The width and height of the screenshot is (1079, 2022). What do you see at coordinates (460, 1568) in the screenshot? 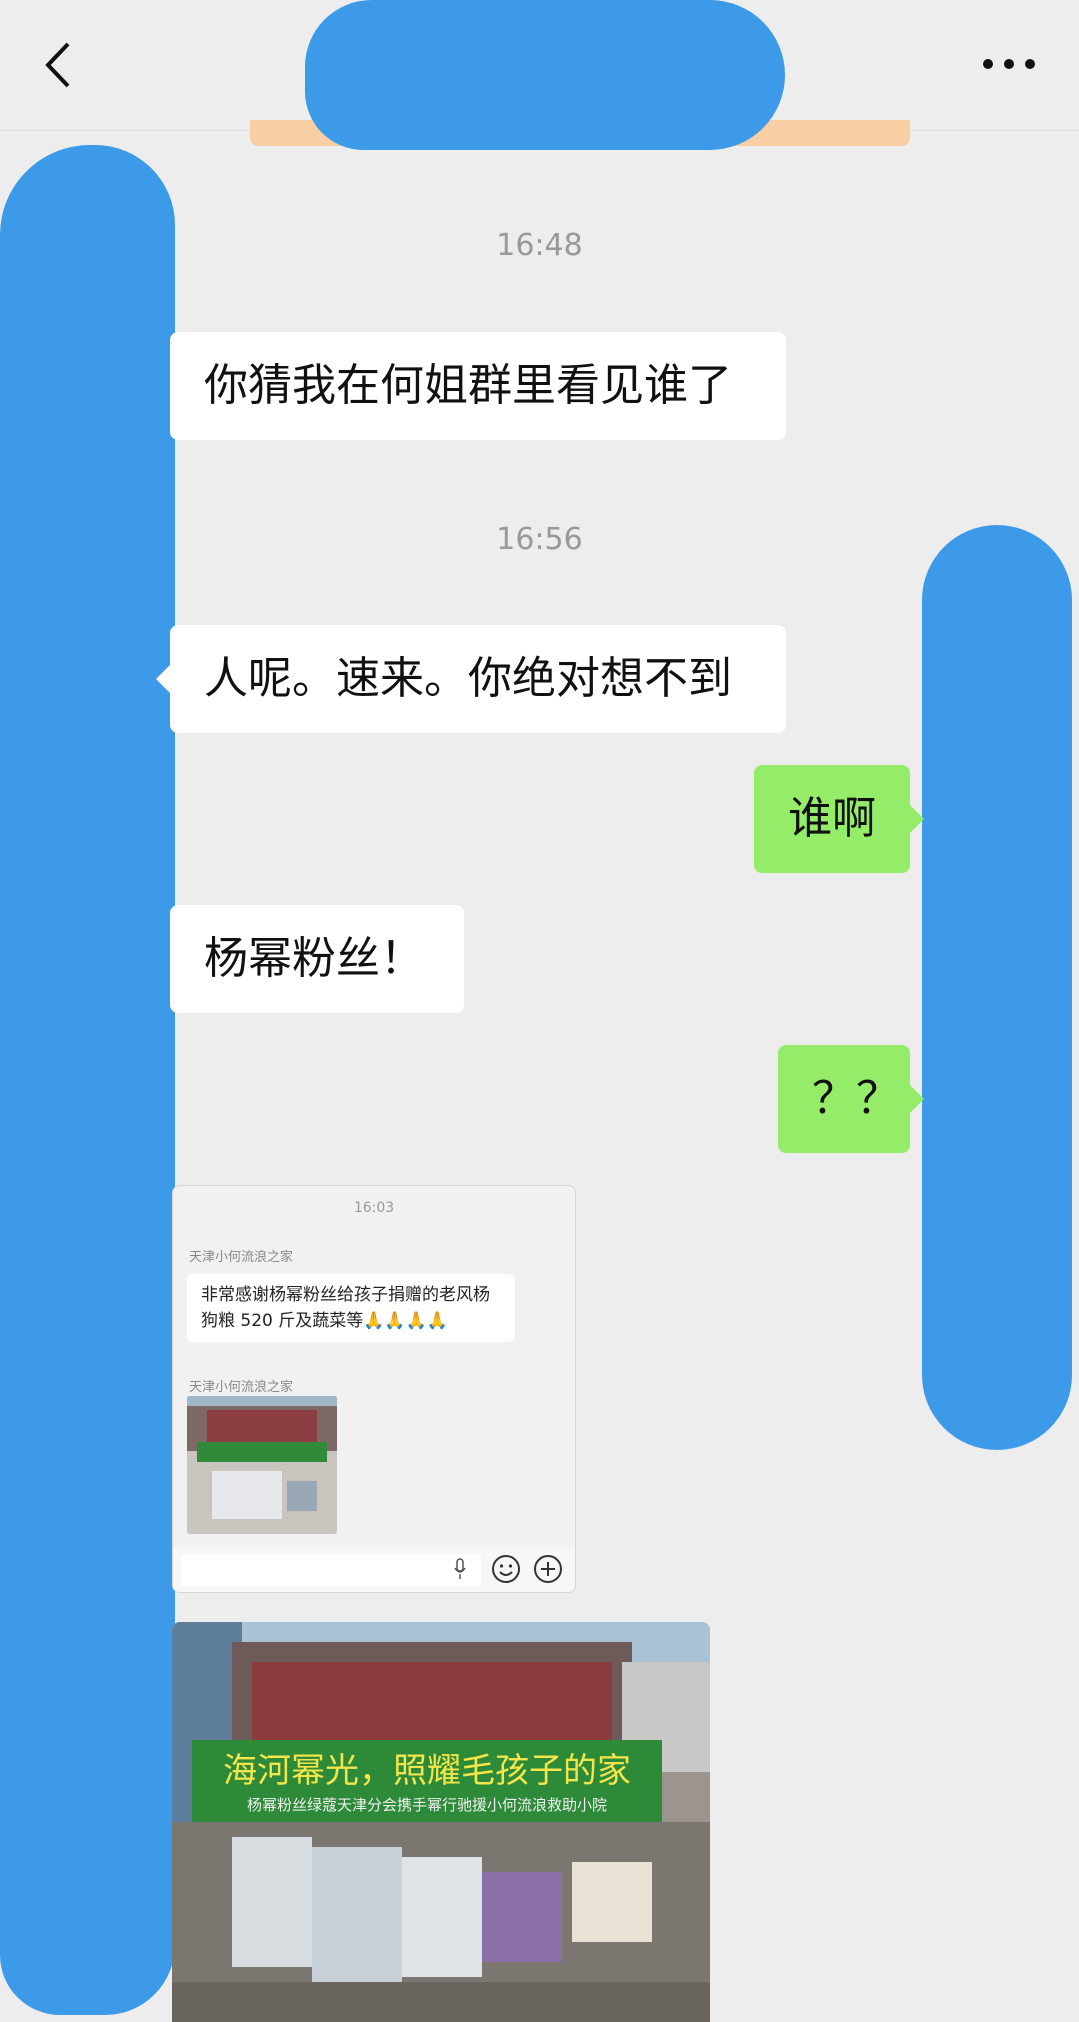
I see `microphone-icon` at bounding box center [460, 1568].